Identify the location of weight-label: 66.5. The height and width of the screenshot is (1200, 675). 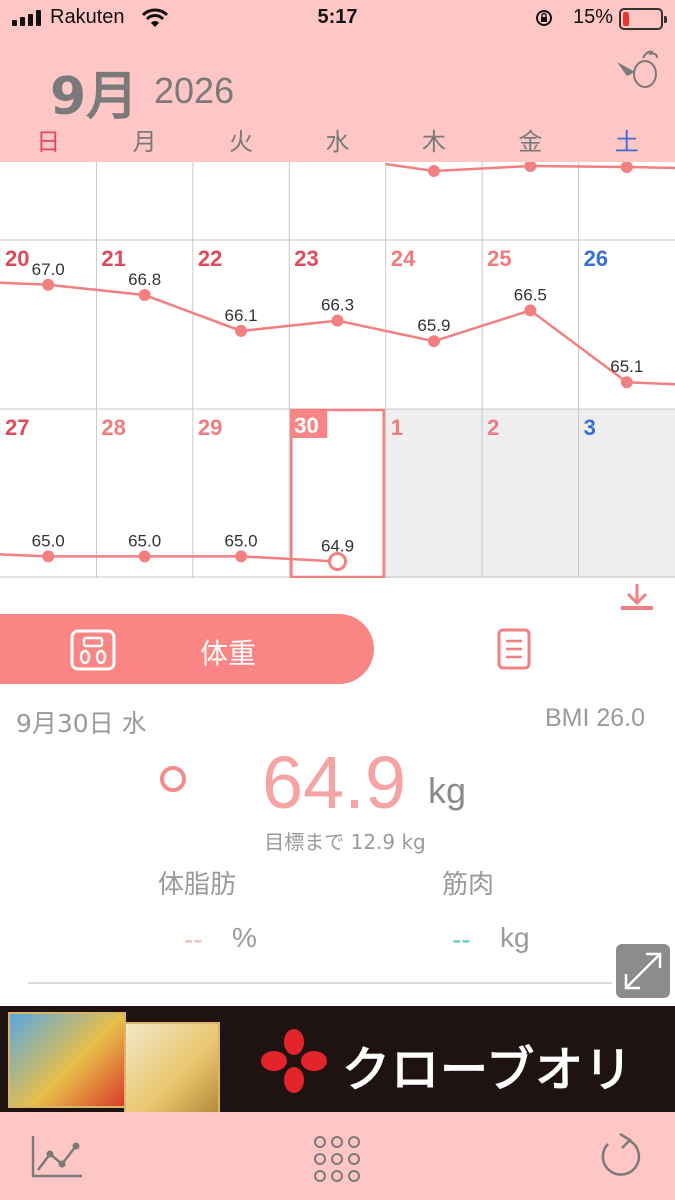
(530, 294).